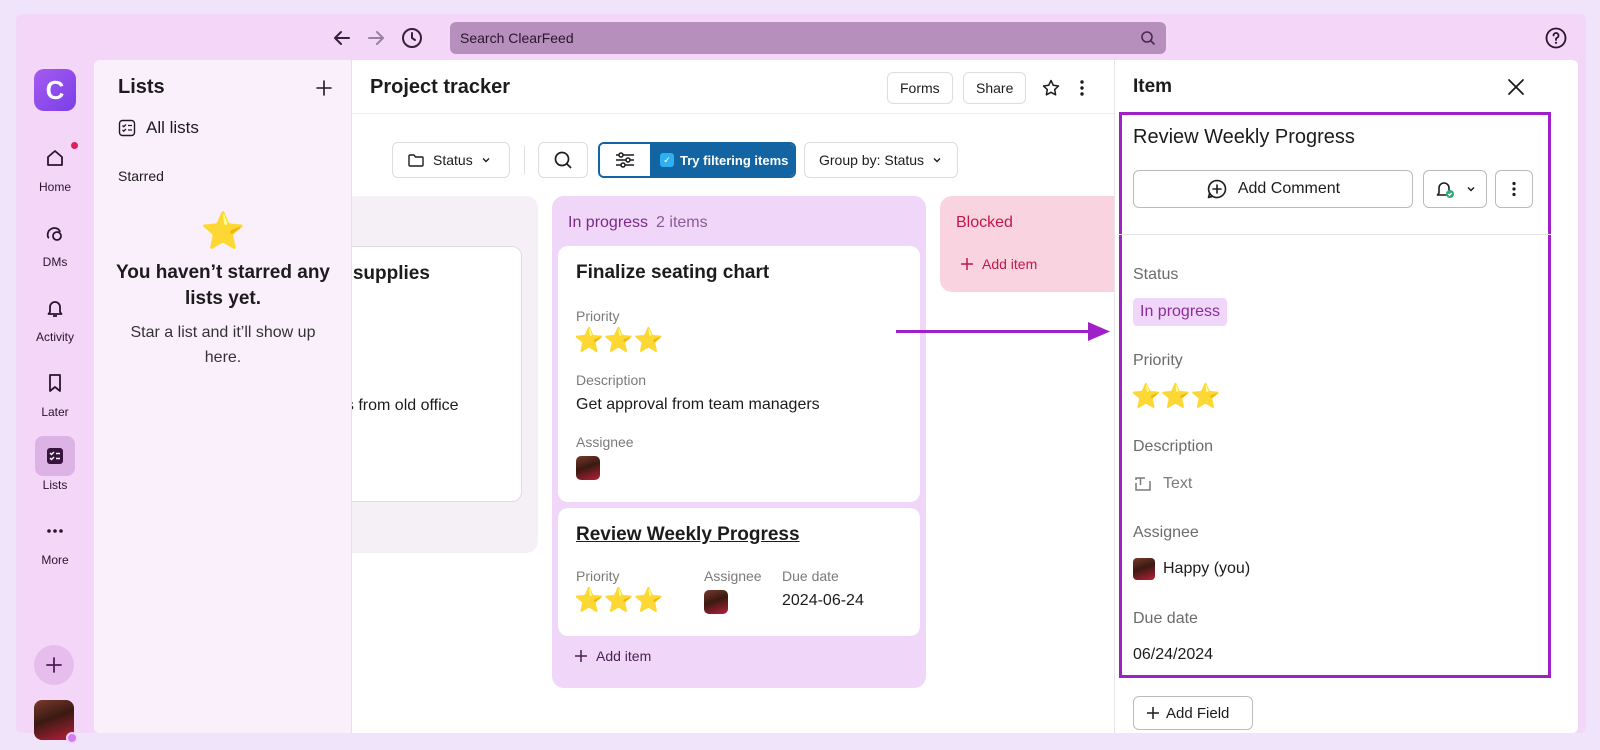  What do you see at coordinates (667, 160) in the screenshot?
I see `sparkle-badge-icon: ✓` at bounding box center [667, 160].